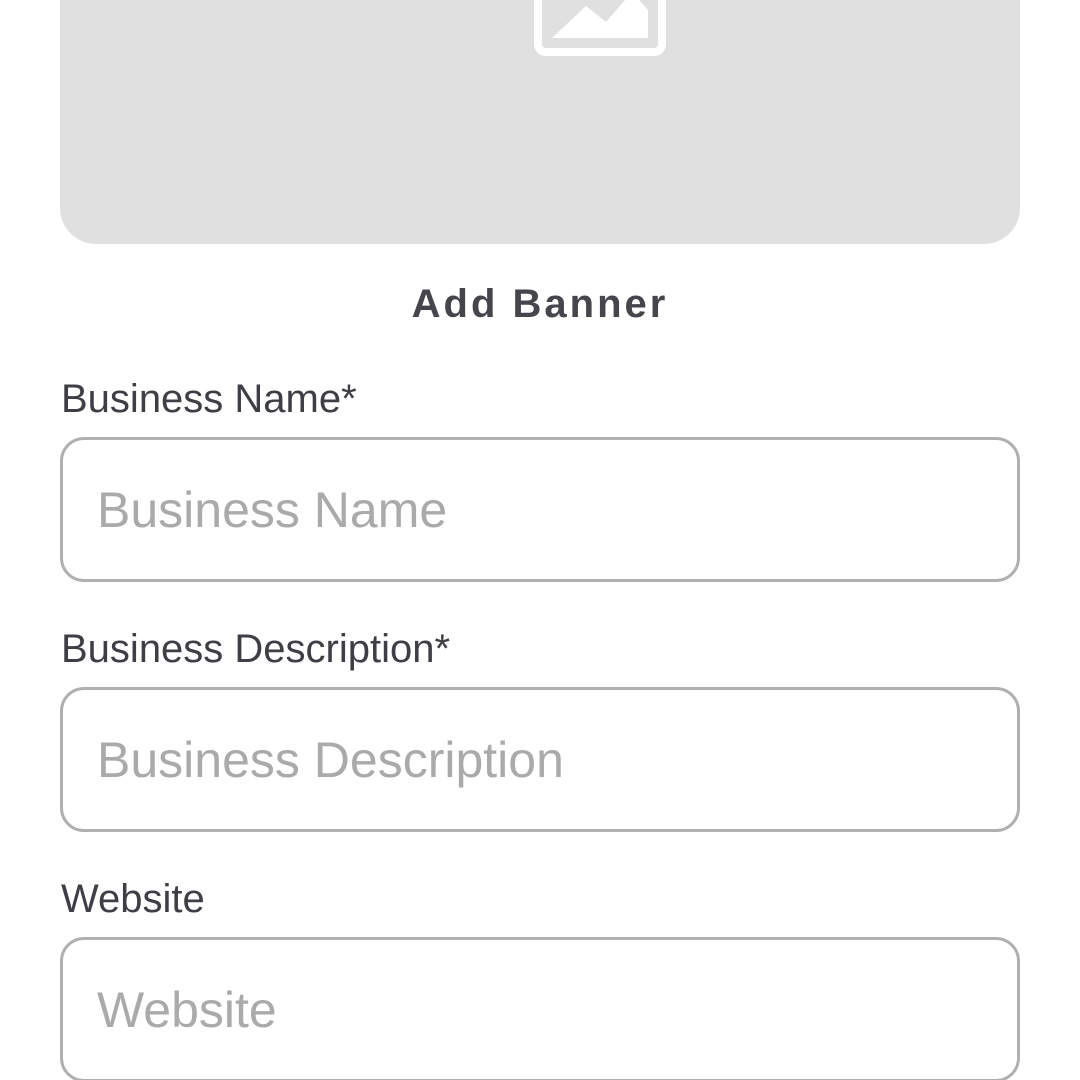 The image size is (1080, 1080). I want to click on website-input, so click(540, 1008).